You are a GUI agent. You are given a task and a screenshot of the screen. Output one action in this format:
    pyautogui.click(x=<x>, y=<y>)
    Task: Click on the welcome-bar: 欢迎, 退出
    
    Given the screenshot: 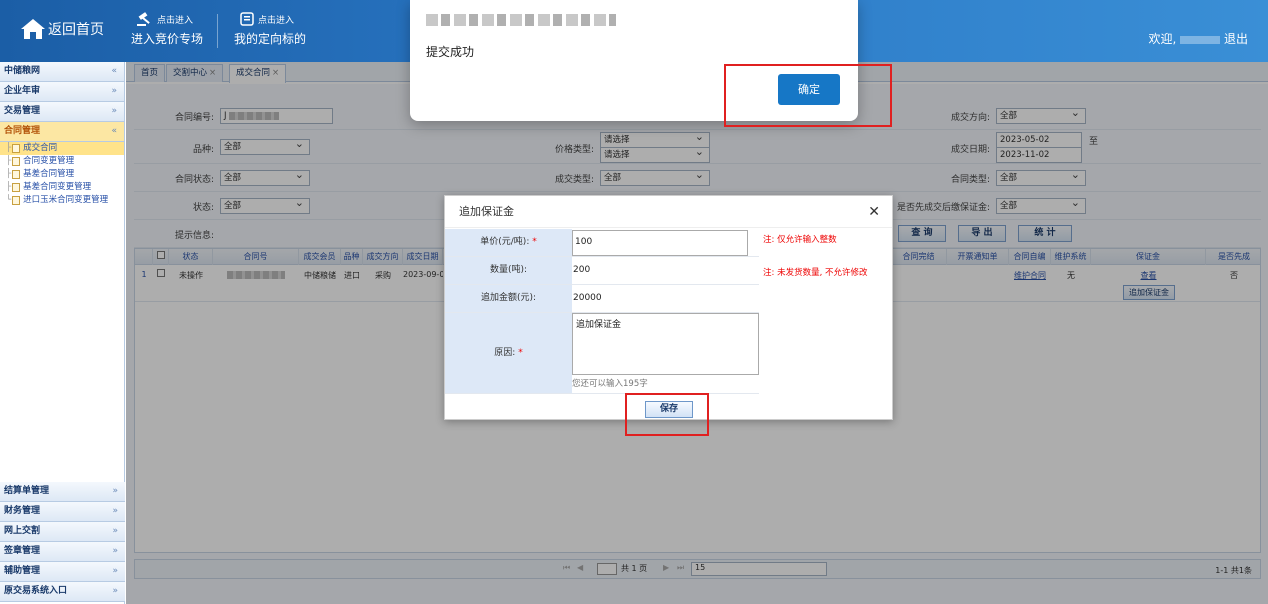 What is the action you would take?
    pyautogui.click(x=1199, y=38)
    